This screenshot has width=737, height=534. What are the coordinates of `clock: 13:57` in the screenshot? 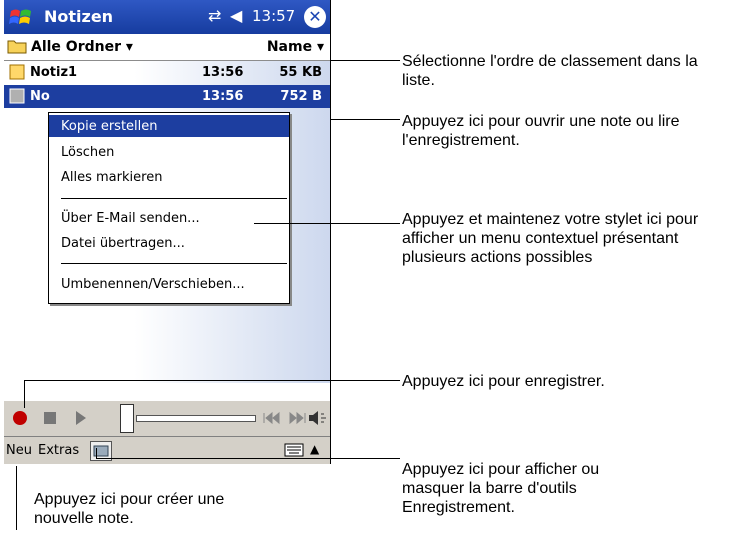 It's located at (273, 16).